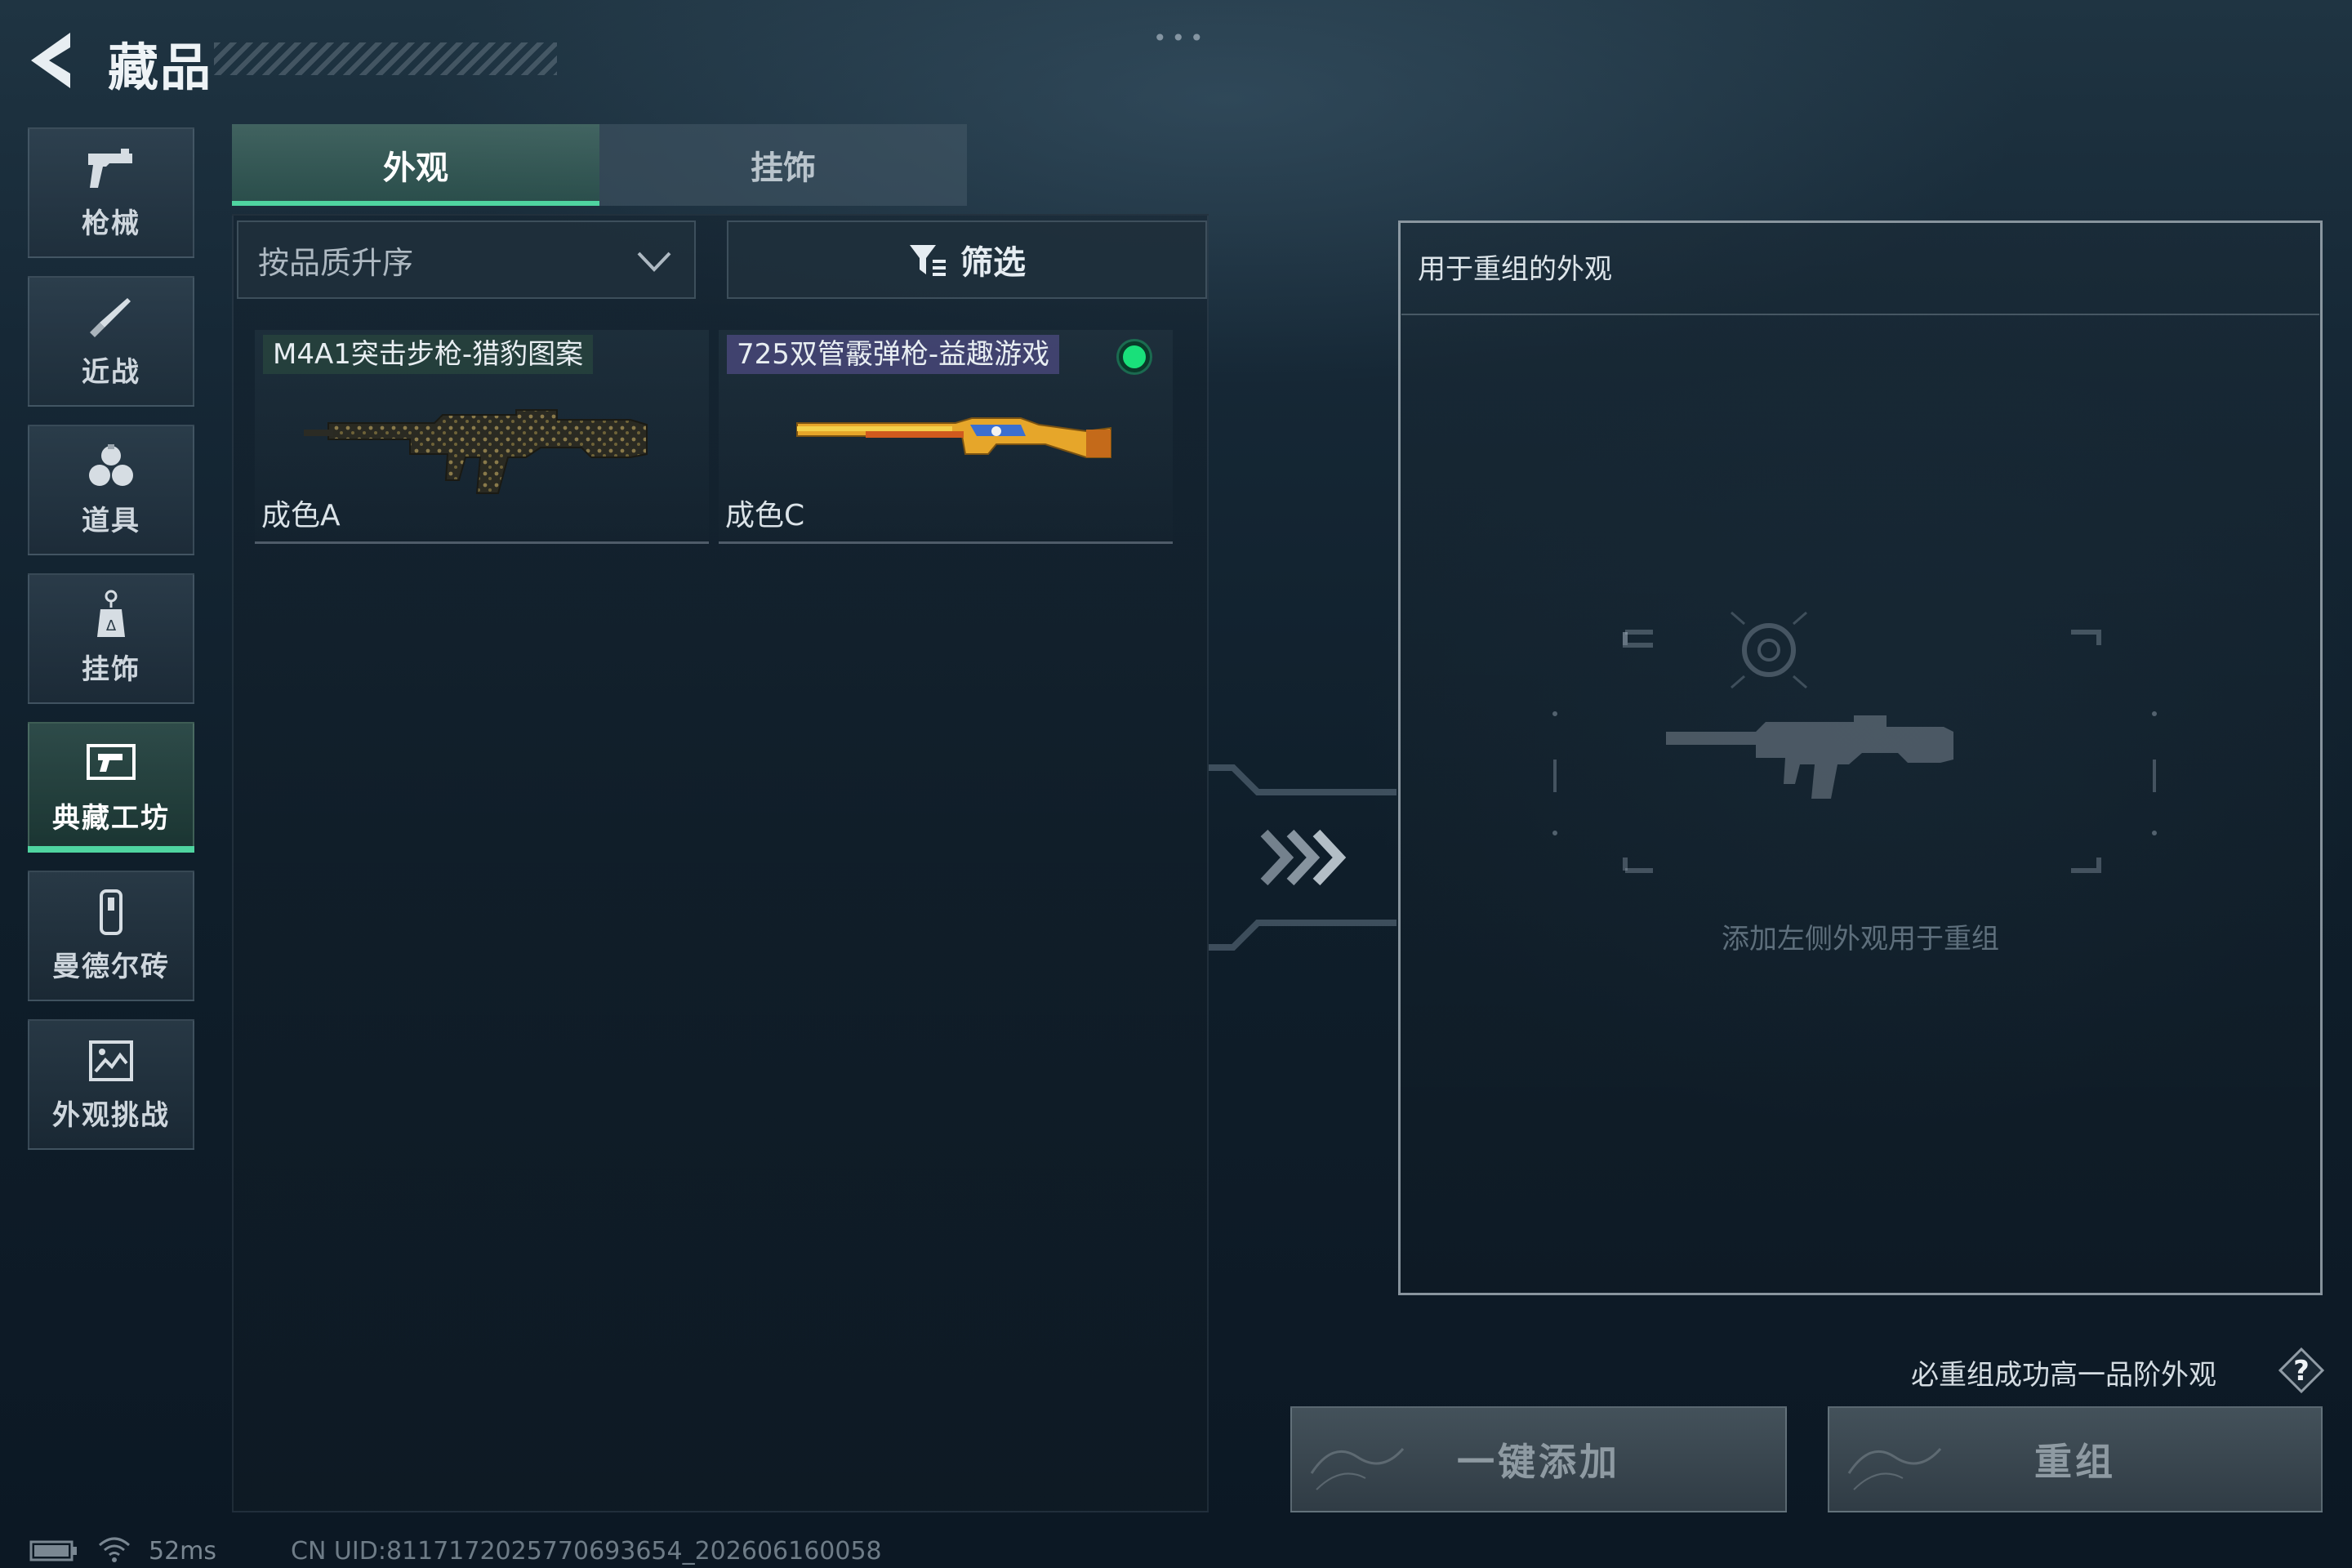 Image resolution: width=2352 pixels, height=1568 pixels. What do you see at coordinates (586, 1551) in the screenshot?
I see `user-uid: CN UID:8117172025770693654_202606160058` at bounding box center [586, 1551].